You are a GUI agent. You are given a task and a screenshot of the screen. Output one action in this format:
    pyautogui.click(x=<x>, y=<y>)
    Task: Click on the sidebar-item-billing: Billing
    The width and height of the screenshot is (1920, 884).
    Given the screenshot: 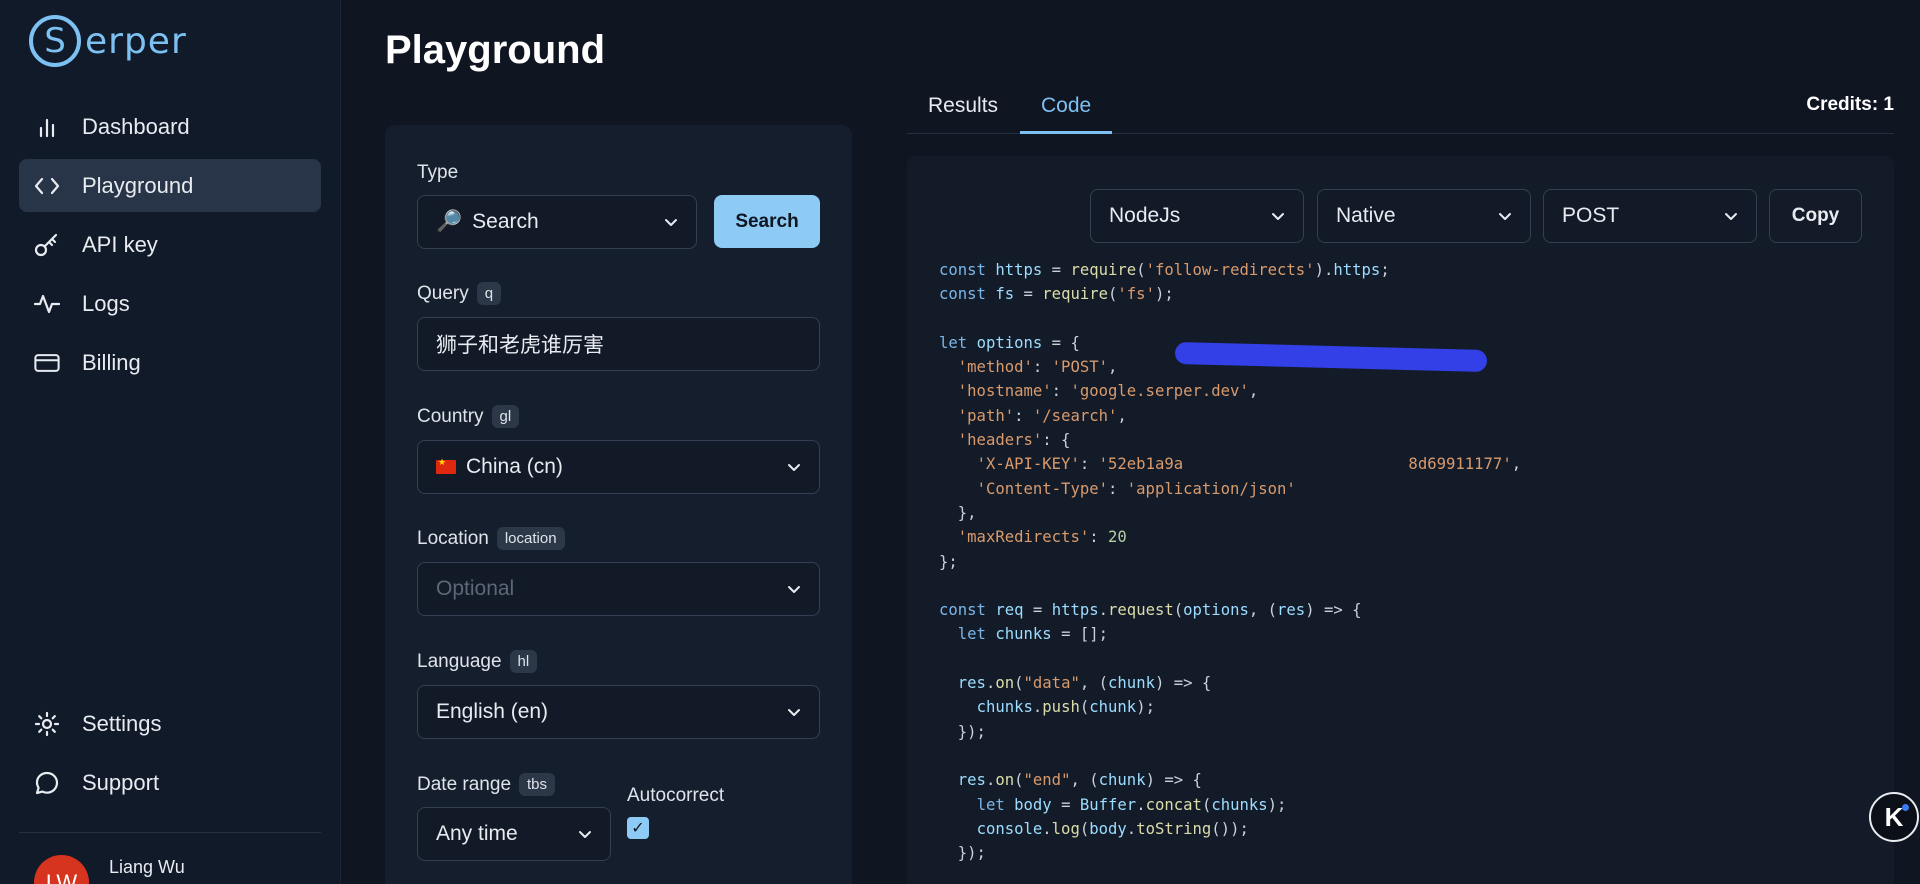 What is the action you would take?
    pyautogui.click(x=170, y=362)
    